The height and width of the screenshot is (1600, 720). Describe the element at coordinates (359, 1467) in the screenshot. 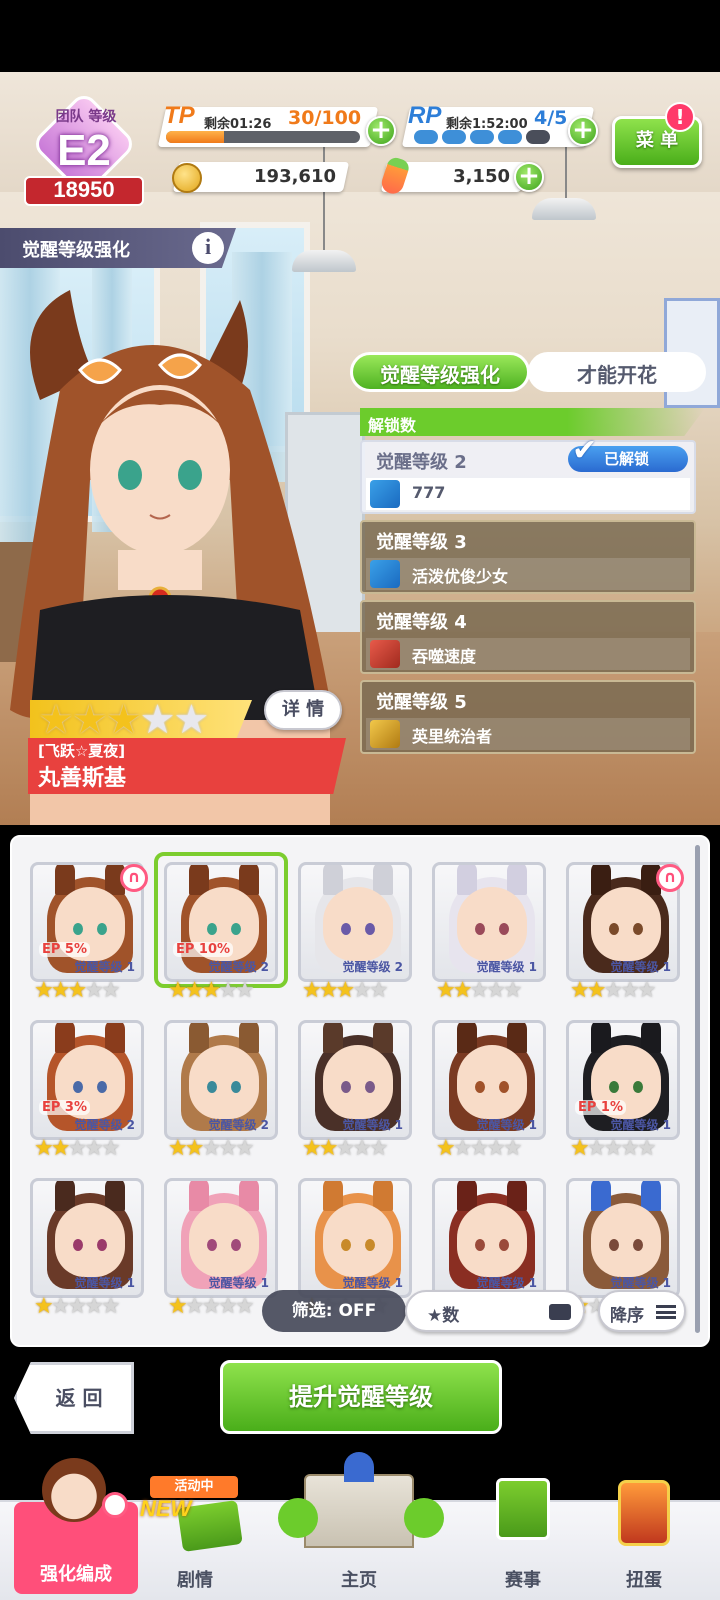

I see `building-roof-icon` at that location.